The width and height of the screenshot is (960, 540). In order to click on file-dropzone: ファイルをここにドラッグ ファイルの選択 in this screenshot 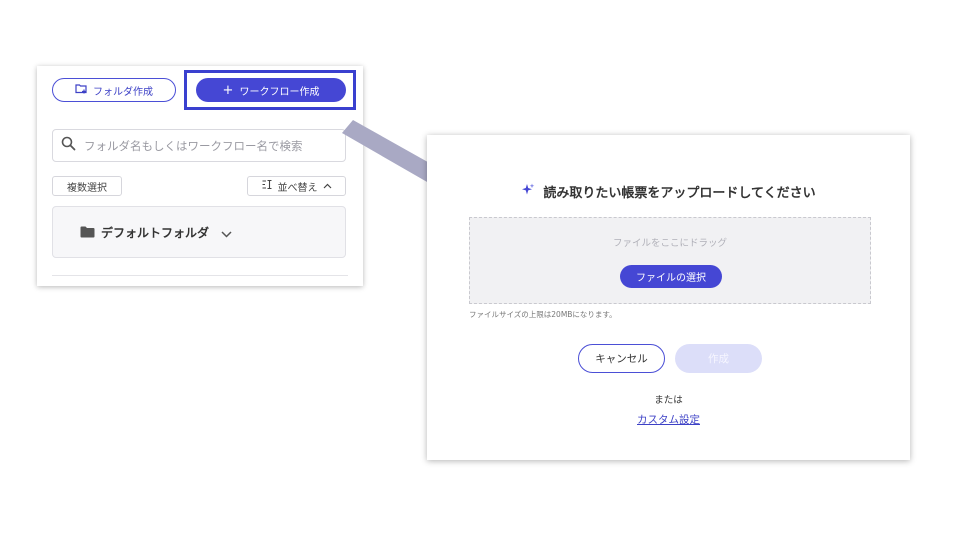, I will do `click(670, 260)`.